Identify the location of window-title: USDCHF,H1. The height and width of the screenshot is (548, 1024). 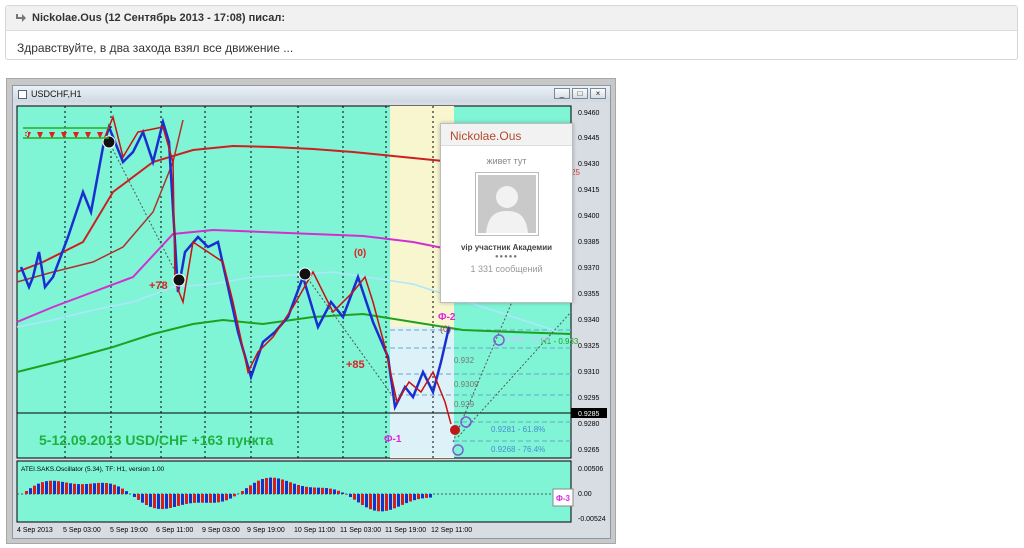
(56, 94).